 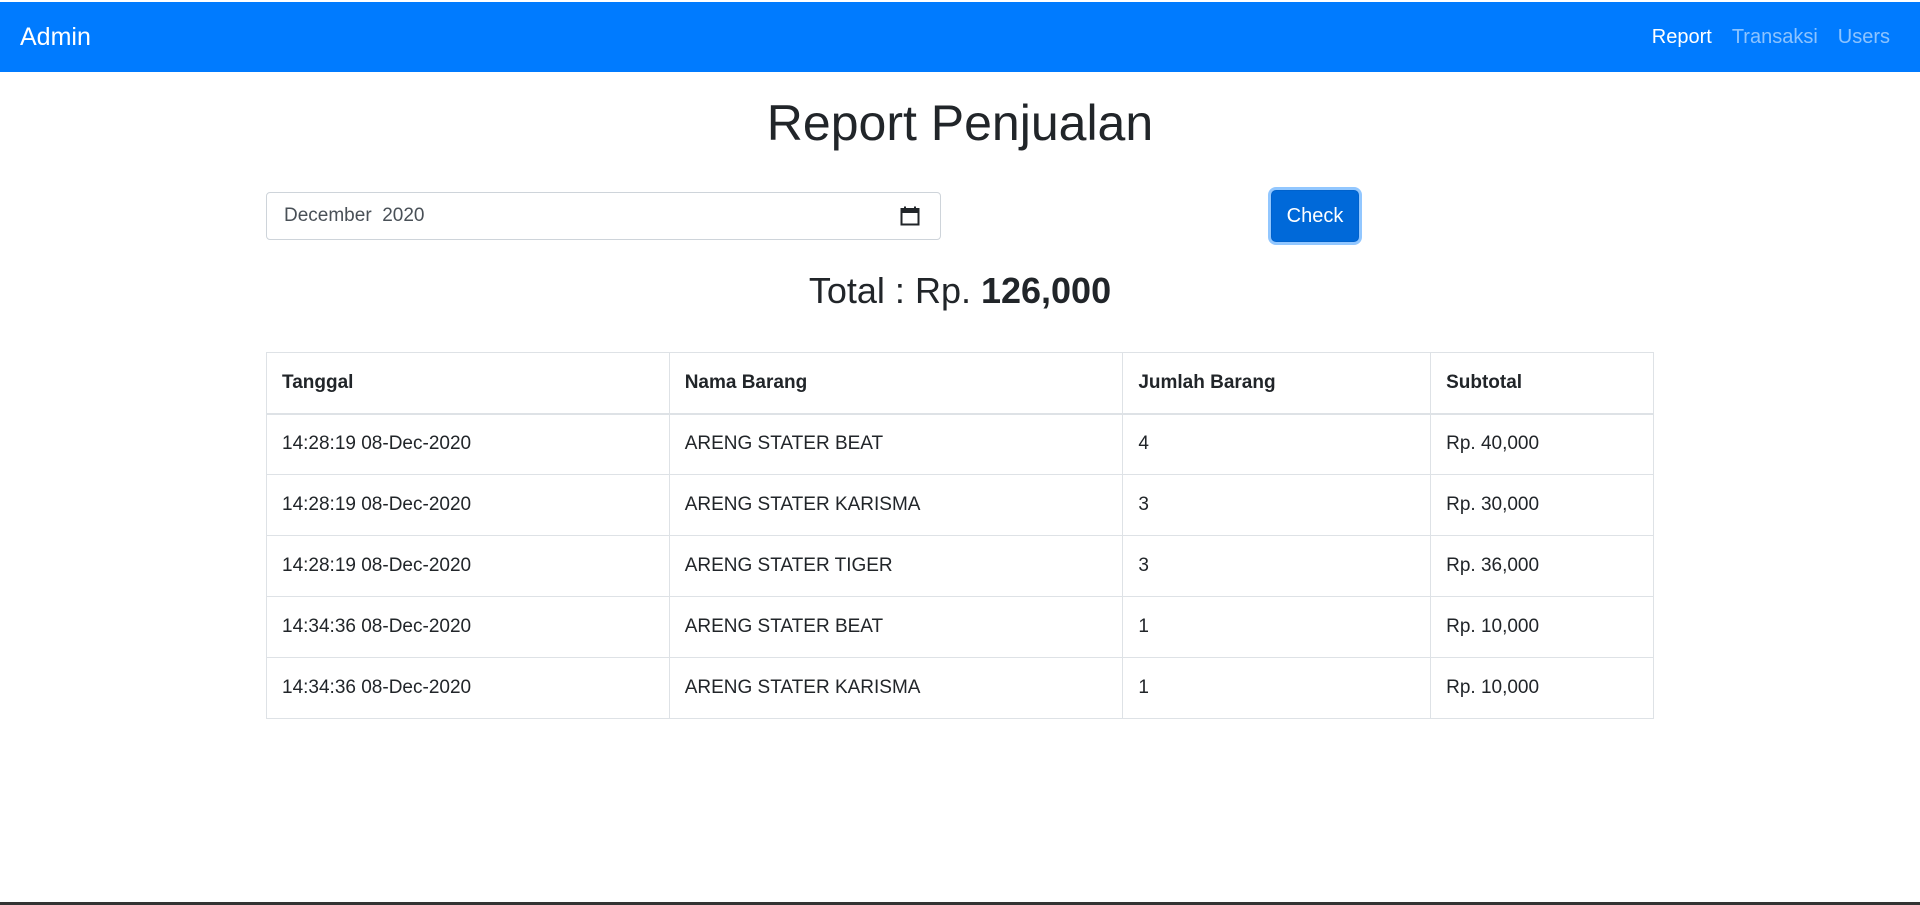 I want to click on page-title: Report Penjualan, so click(x=960, y=123).